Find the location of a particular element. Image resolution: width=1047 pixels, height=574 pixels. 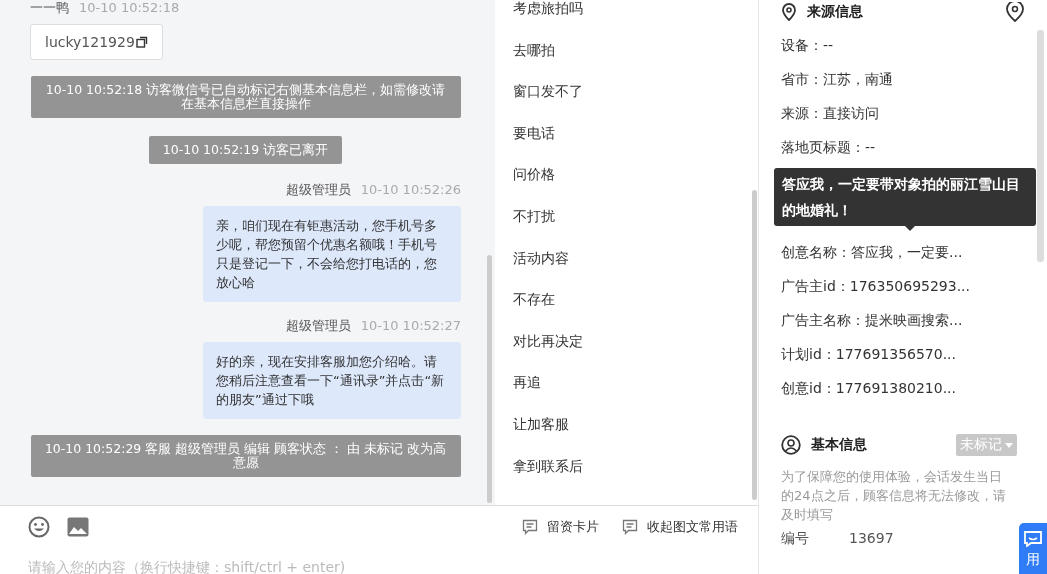

system-message: 10-10 10:52:18 访客微信号已自动标记右侧基本信息栏，如需修改请在基本信息栏直接操作 is located at coordinates (245, 97).